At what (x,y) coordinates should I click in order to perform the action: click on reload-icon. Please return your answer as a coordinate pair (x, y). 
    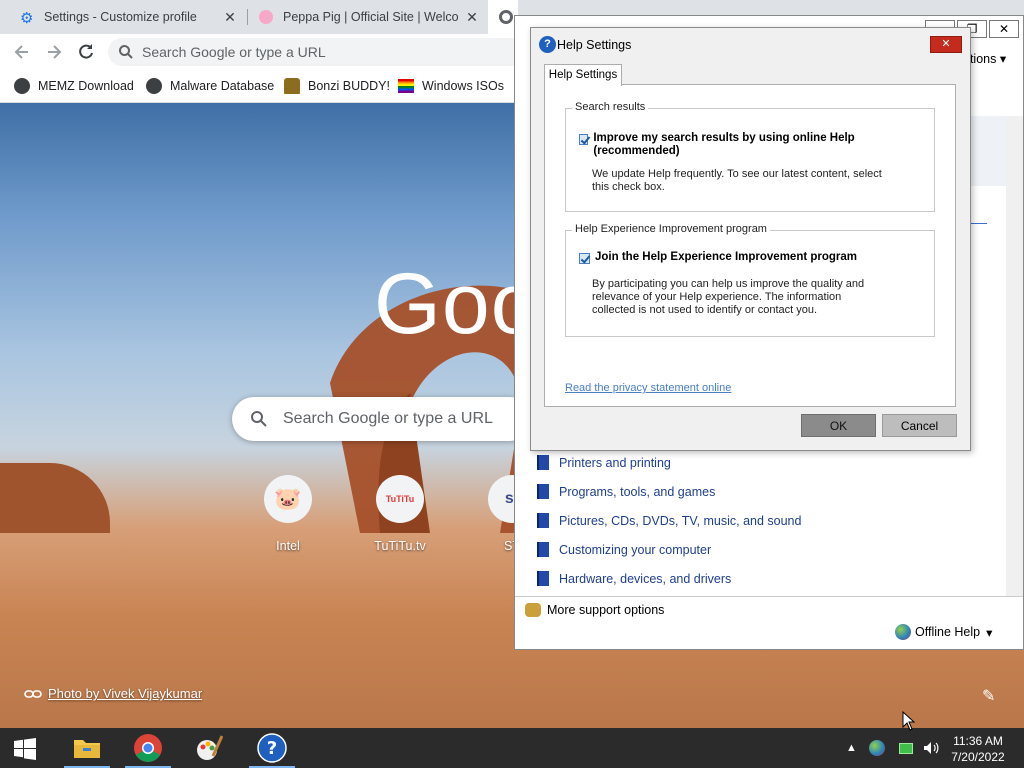
    Looking at the image, I should click on (86, 51).